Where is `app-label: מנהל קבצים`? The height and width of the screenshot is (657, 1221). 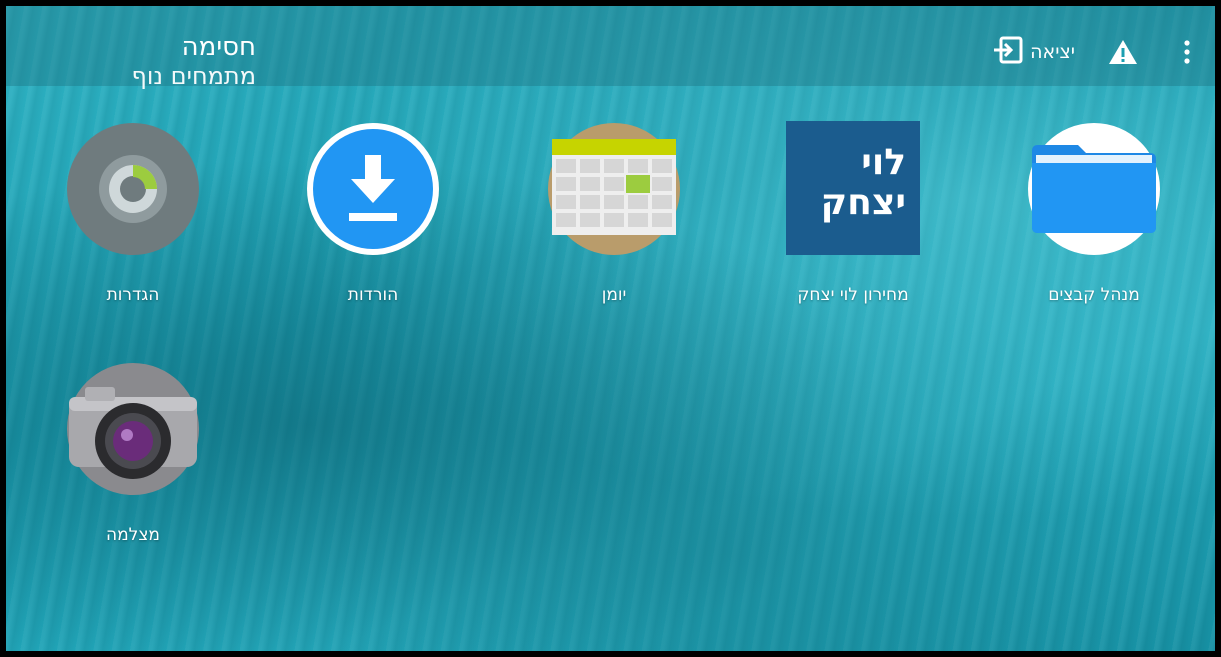 app-label: מנהל קבצים is located at coordinates (1094, 295).